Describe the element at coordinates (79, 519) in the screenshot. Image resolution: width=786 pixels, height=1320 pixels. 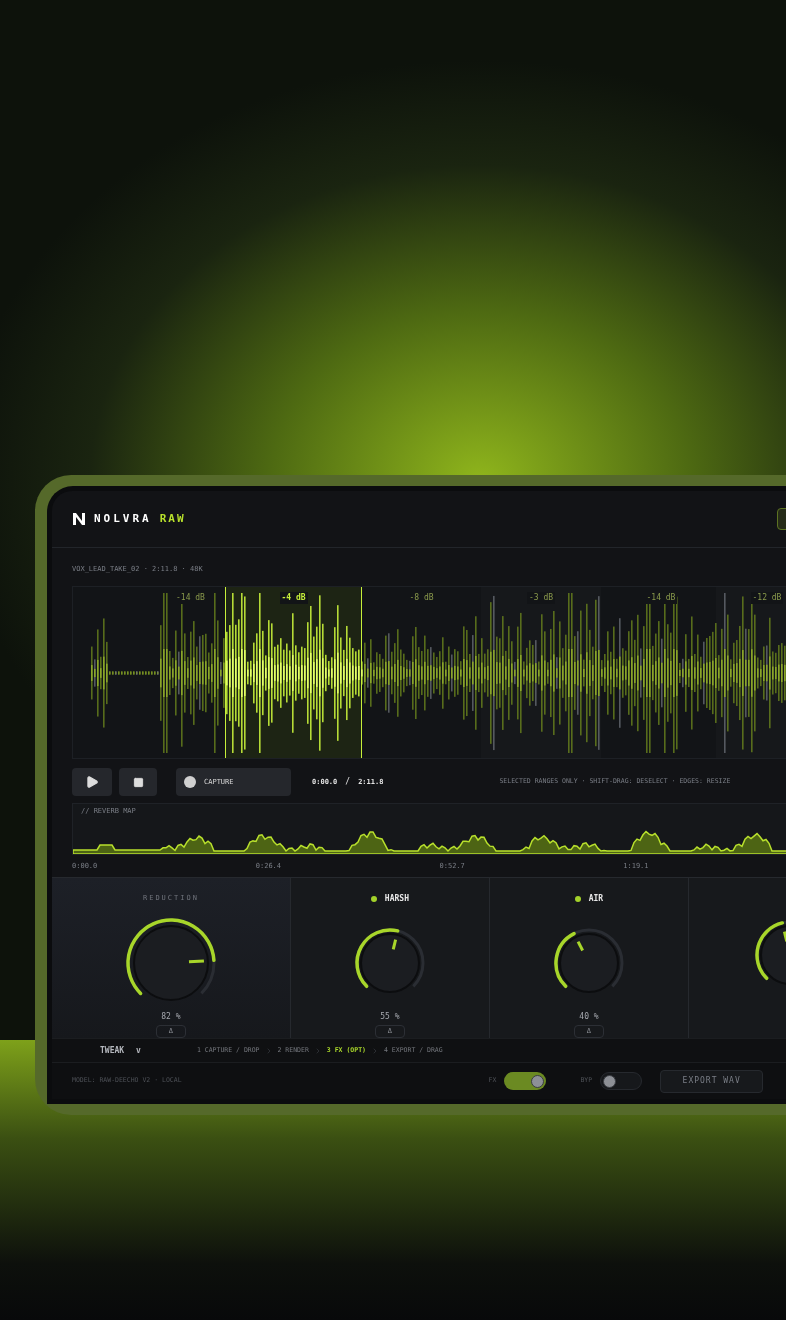
I see `logo-icon` at that location.